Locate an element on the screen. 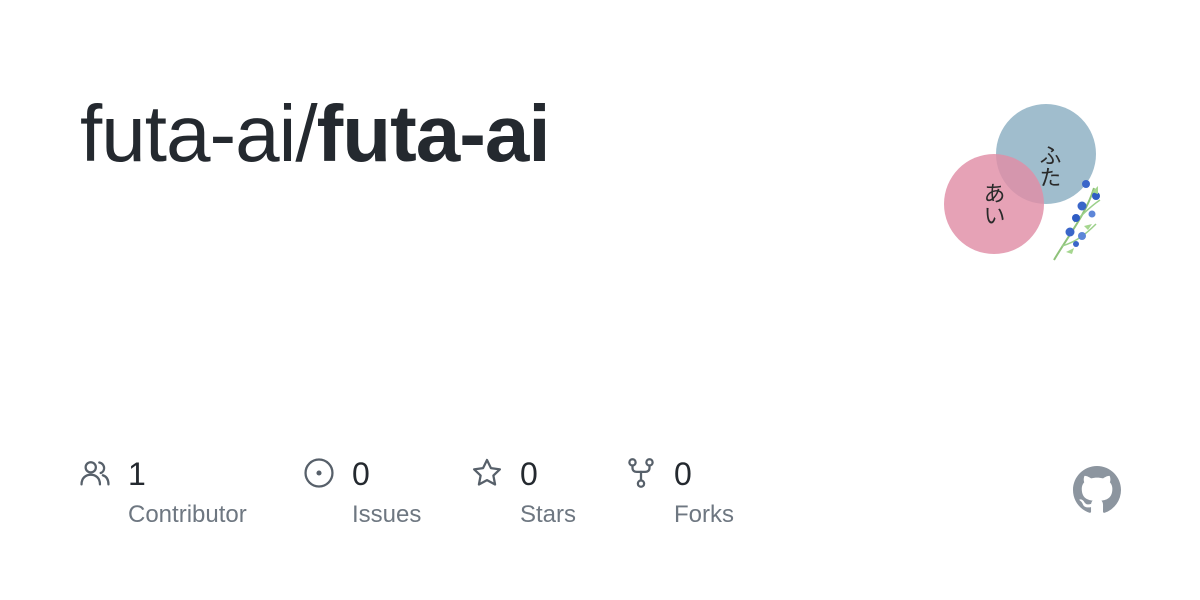  contributors-label: Contributor is located at coordinates (187, 514).